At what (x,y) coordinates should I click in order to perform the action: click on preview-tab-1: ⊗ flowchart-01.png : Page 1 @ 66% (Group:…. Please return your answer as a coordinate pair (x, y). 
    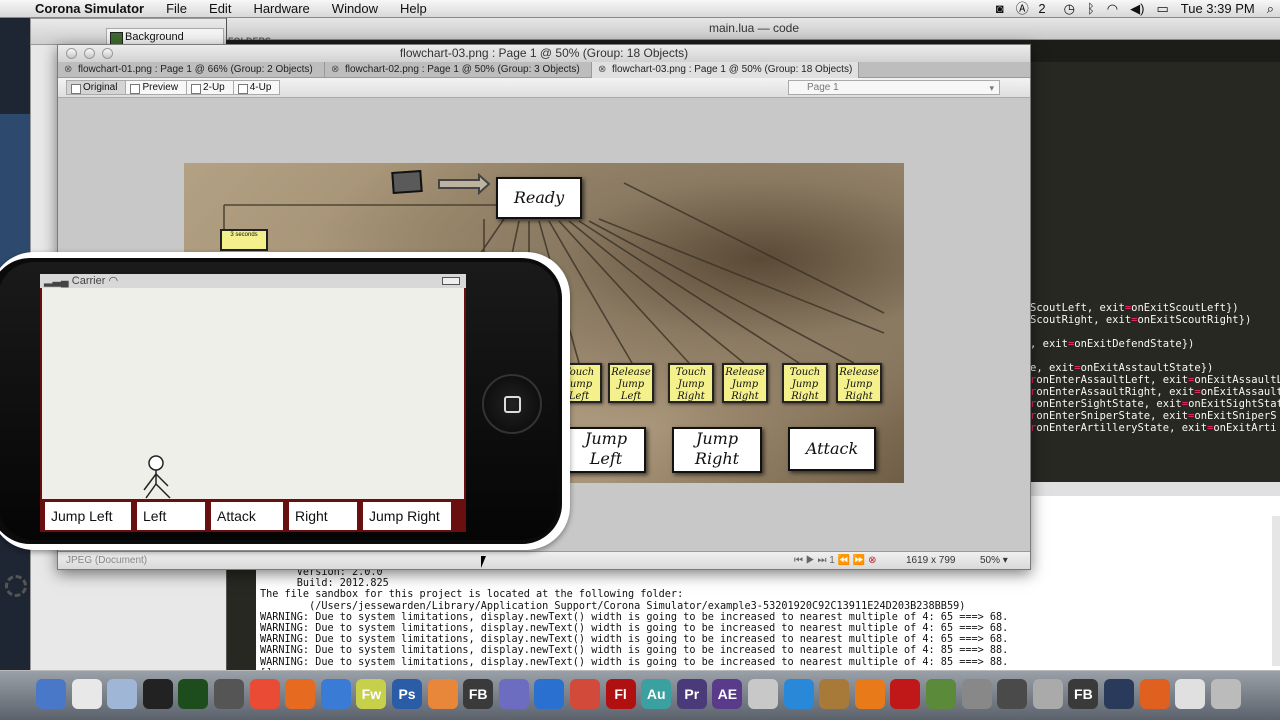
    Looking at the image, I should click on (191, 70).